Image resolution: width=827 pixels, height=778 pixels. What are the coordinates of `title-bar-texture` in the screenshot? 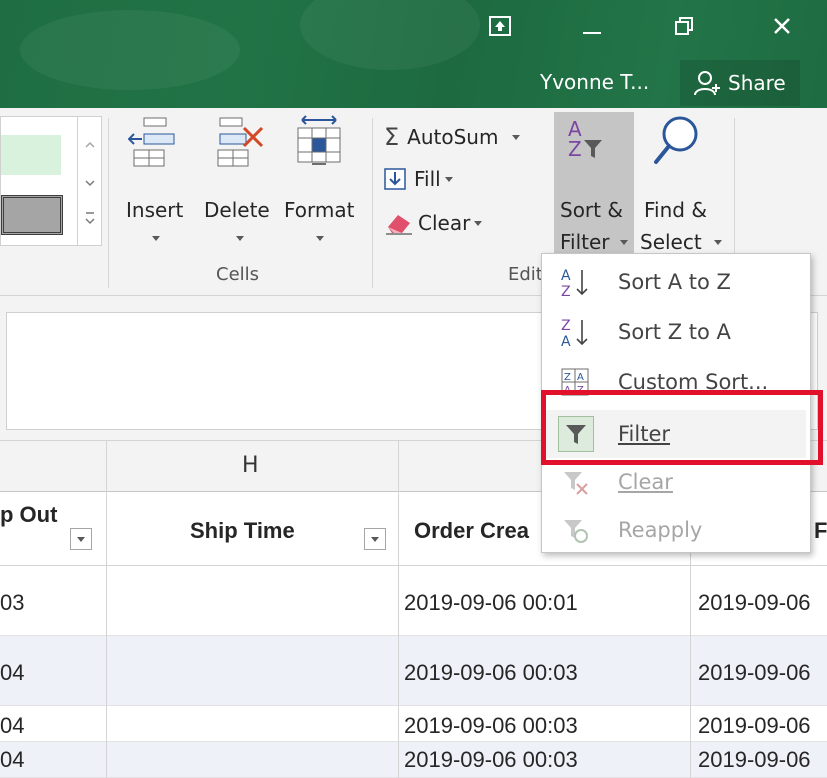 It's located at (390, 35).